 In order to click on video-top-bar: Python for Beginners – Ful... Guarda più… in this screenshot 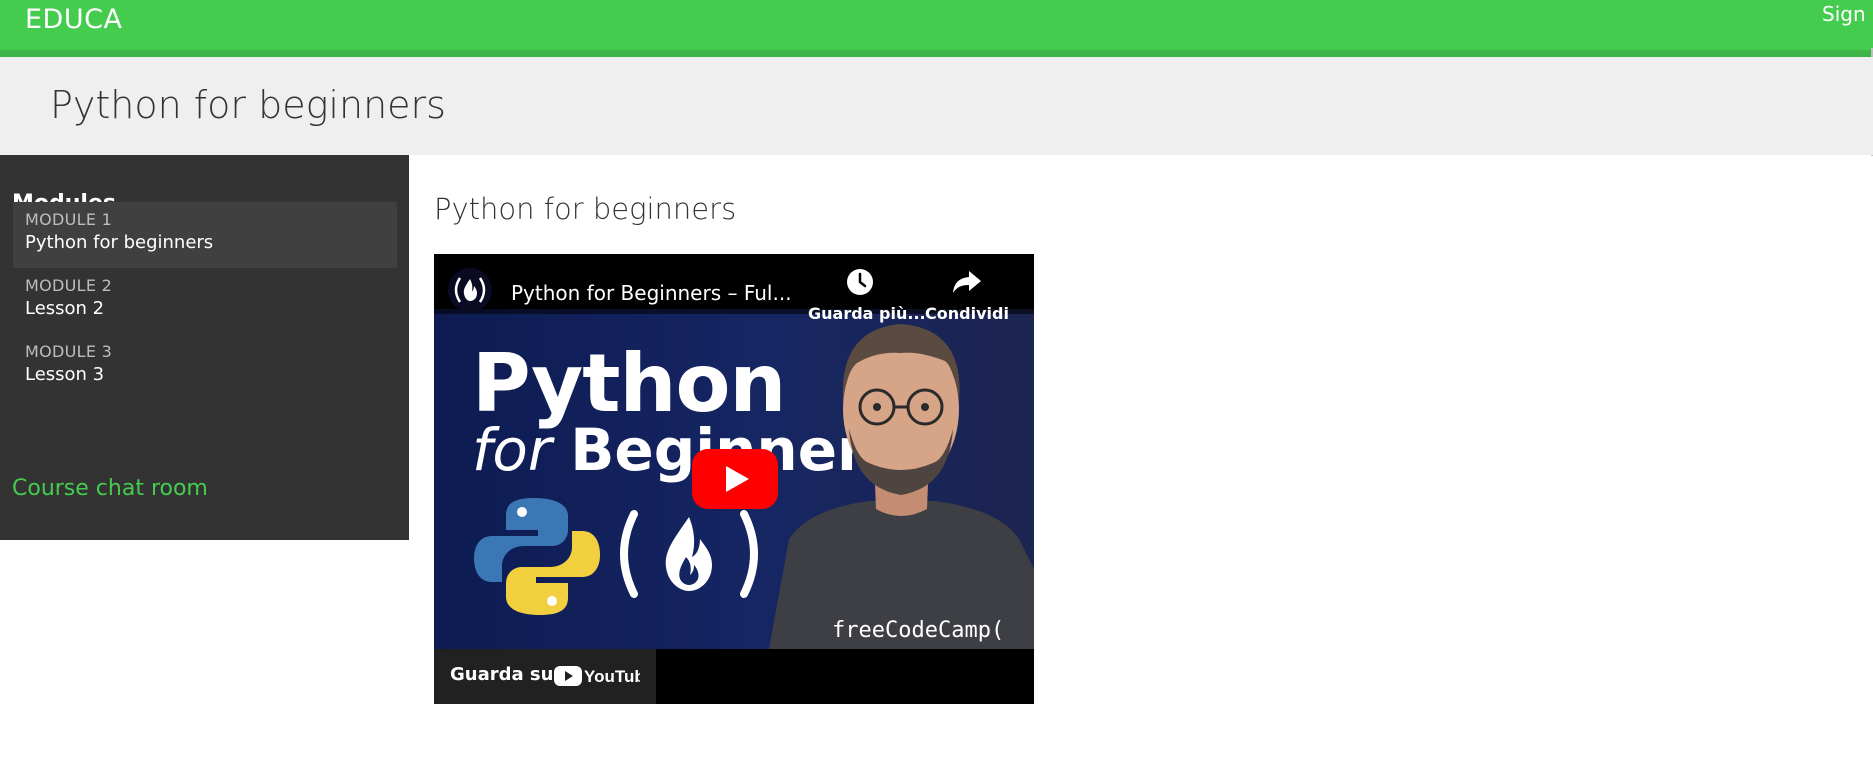, I will do `click(734, 288)`.